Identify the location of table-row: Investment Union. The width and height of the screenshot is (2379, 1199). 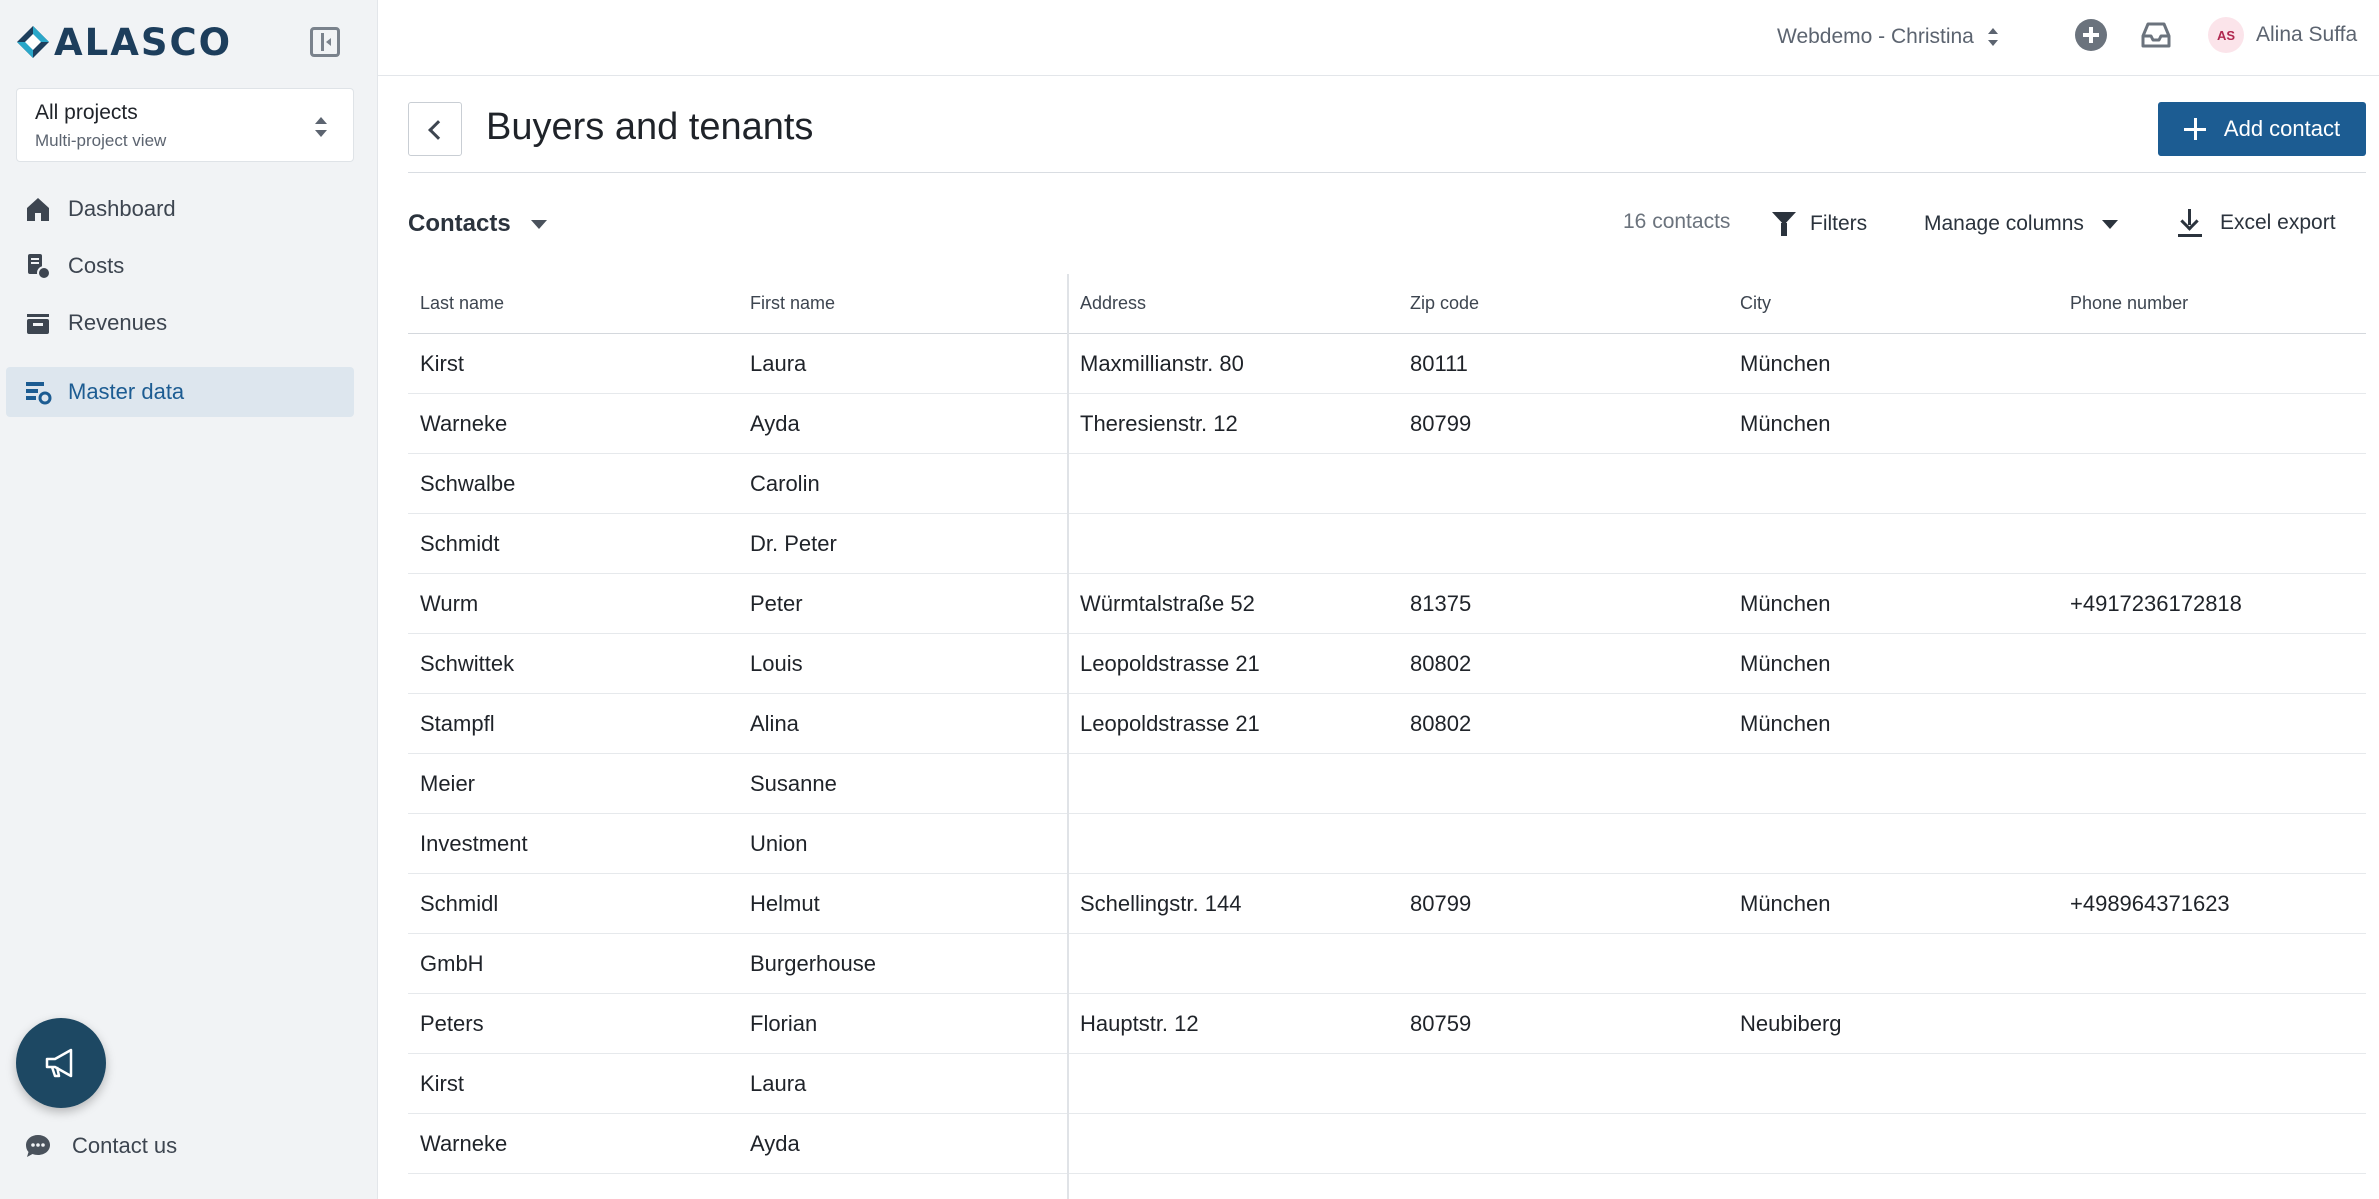
(1387, 844).